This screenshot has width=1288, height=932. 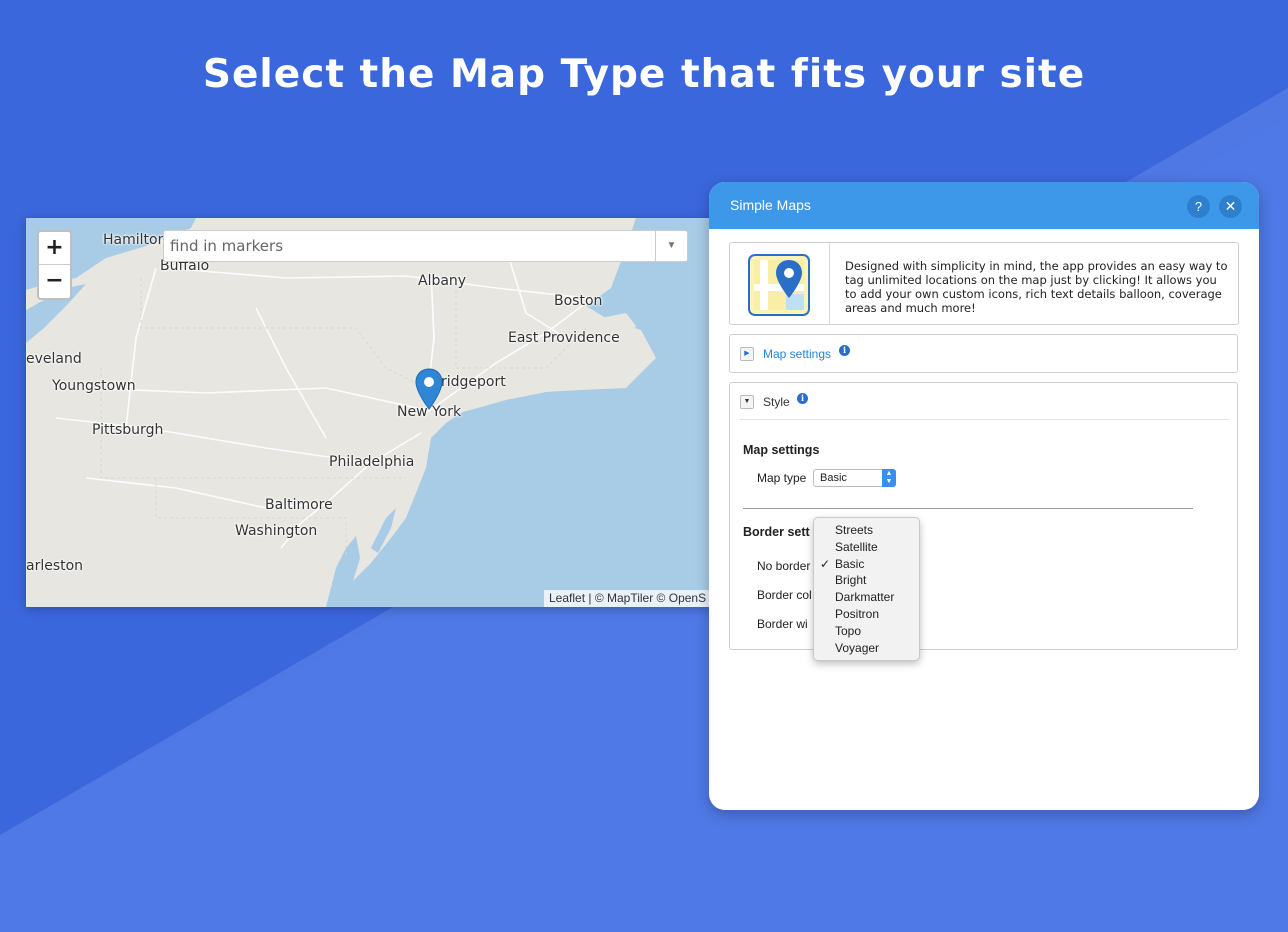 I want to click on page-headline: Select the Map Type that fits your site, so click(x=644, y=74).